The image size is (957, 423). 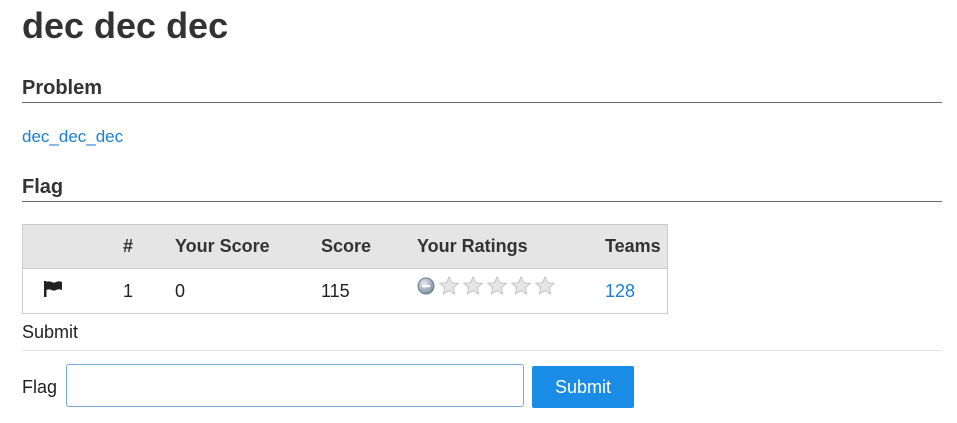 I want to click on flag-icon-cell, so click(x=73, y=291).